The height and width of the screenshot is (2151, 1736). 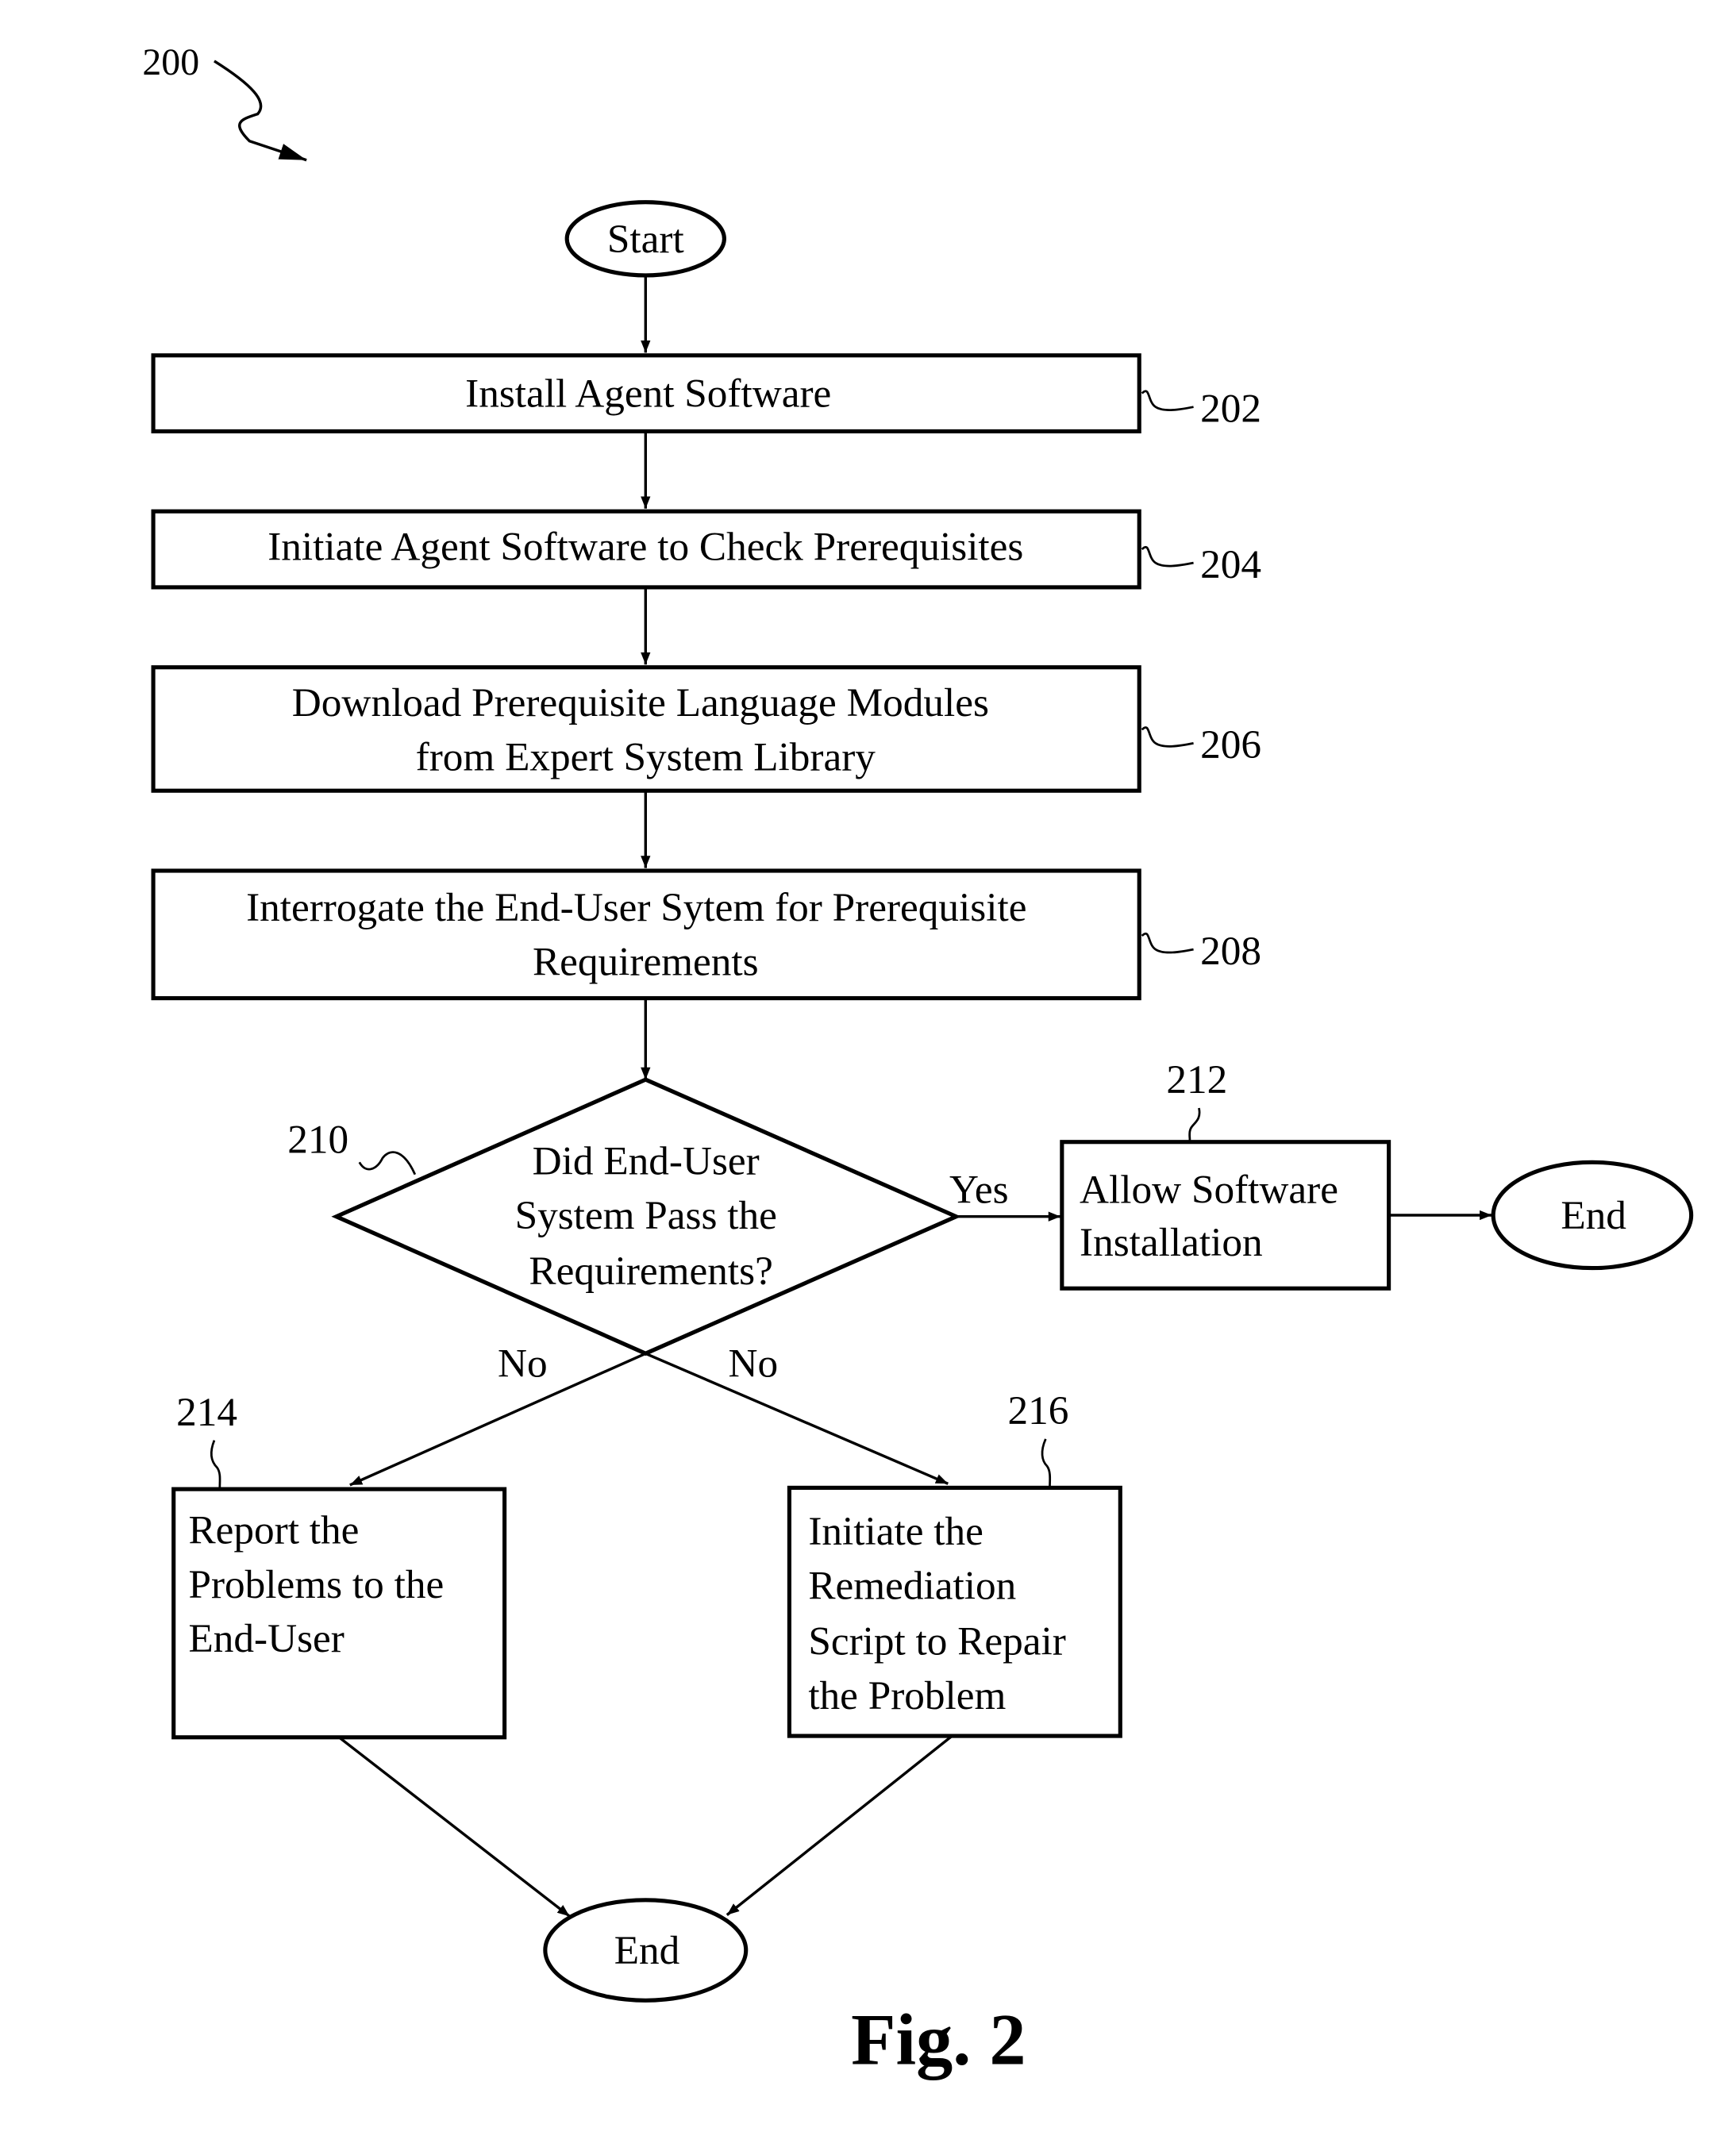 I want to click on end-terminal-bottom: End, so click(x=646, y=1950).